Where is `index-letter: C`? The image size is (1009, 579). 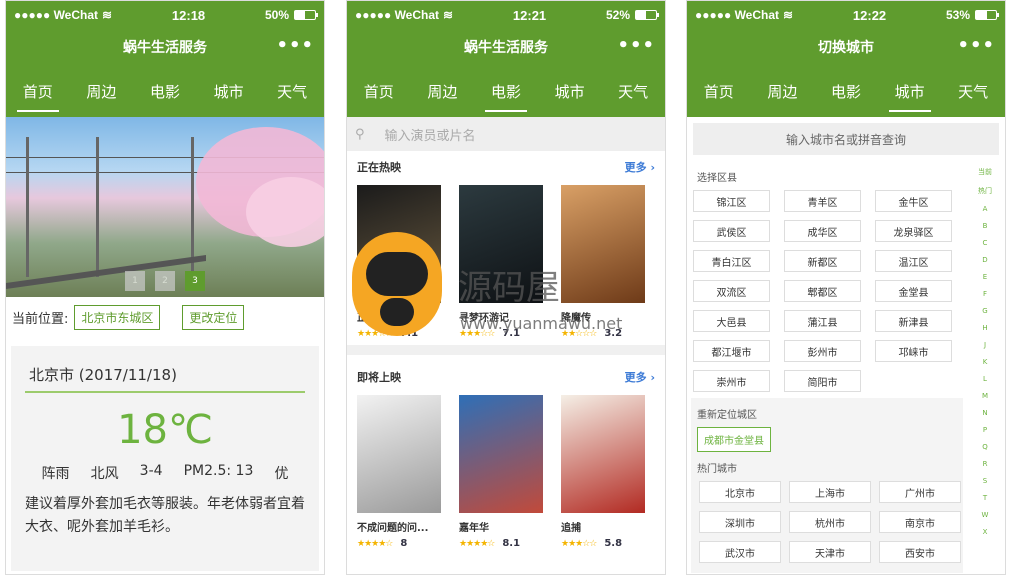
index-letter: C is located at coordinates (985, 243).